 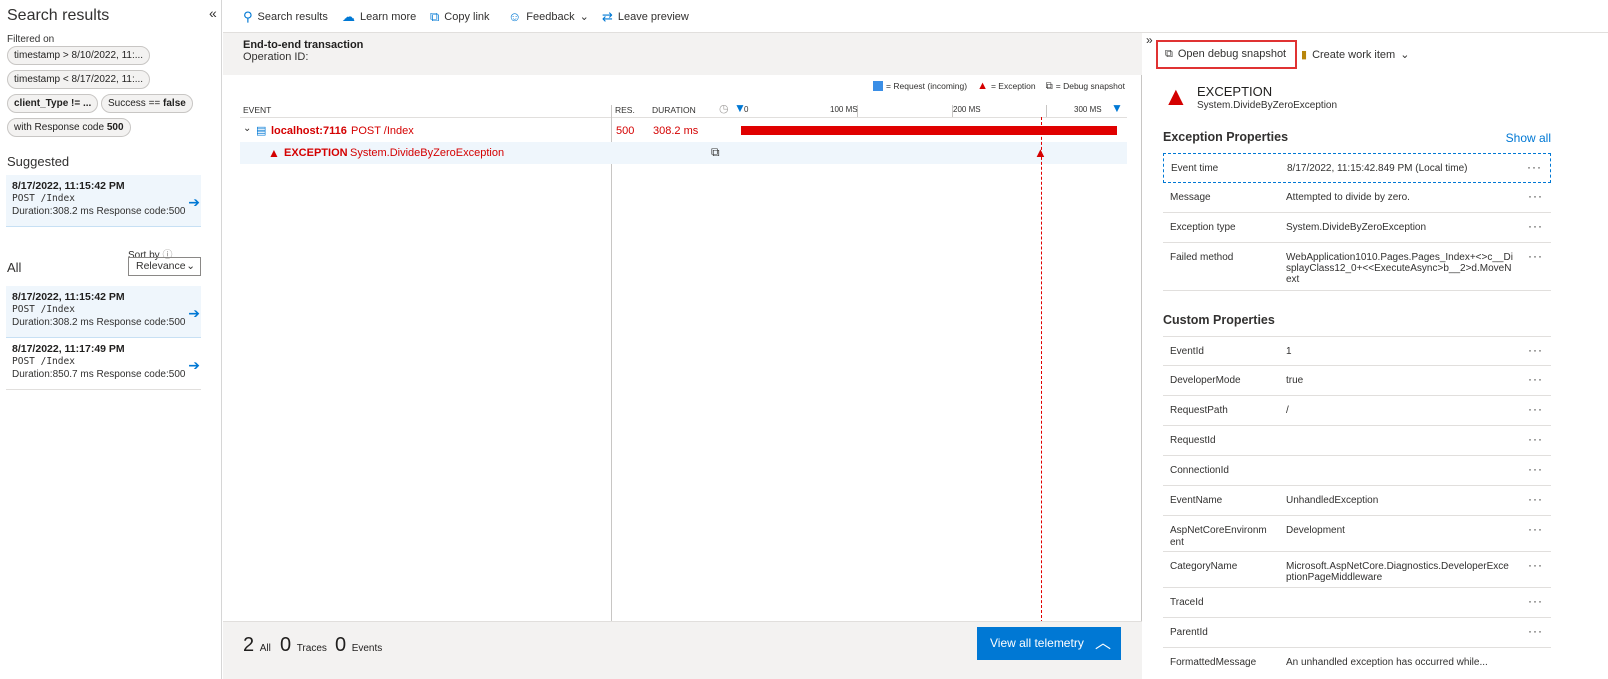 I want to click on create-work-item-button: ▮ Create work item ⌄, so click(x=1355, y=55).